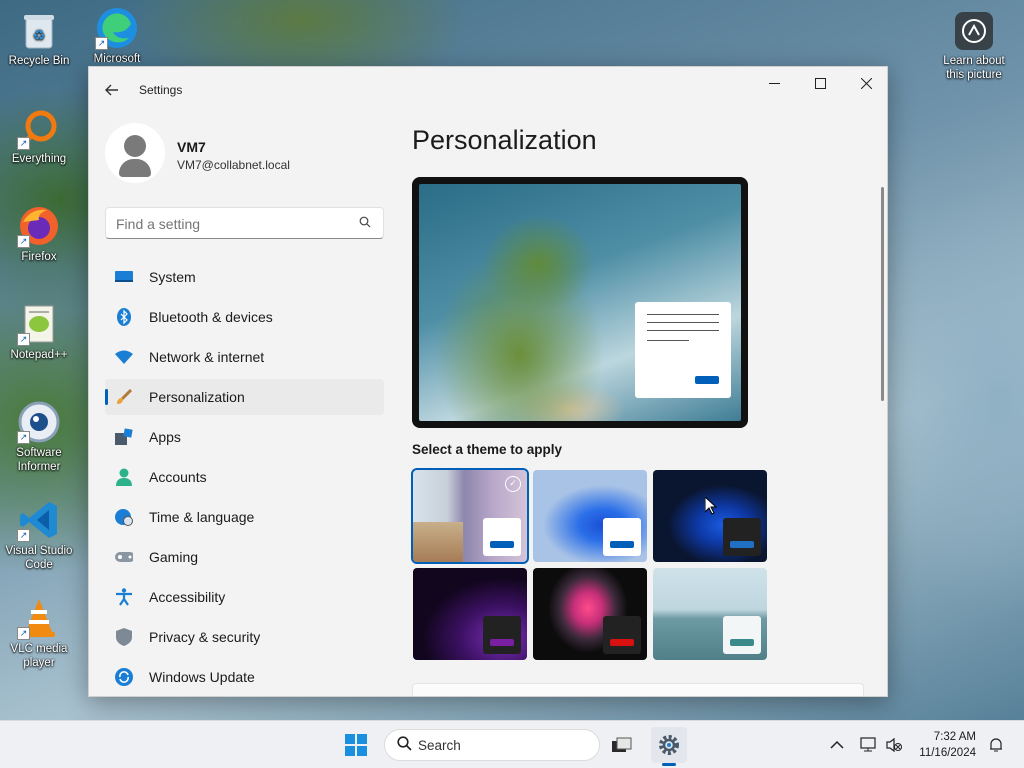 The image size is (1024, 768). I want to click on user-profile: VM7 VM7@collabnet.local, so click(255, 153).